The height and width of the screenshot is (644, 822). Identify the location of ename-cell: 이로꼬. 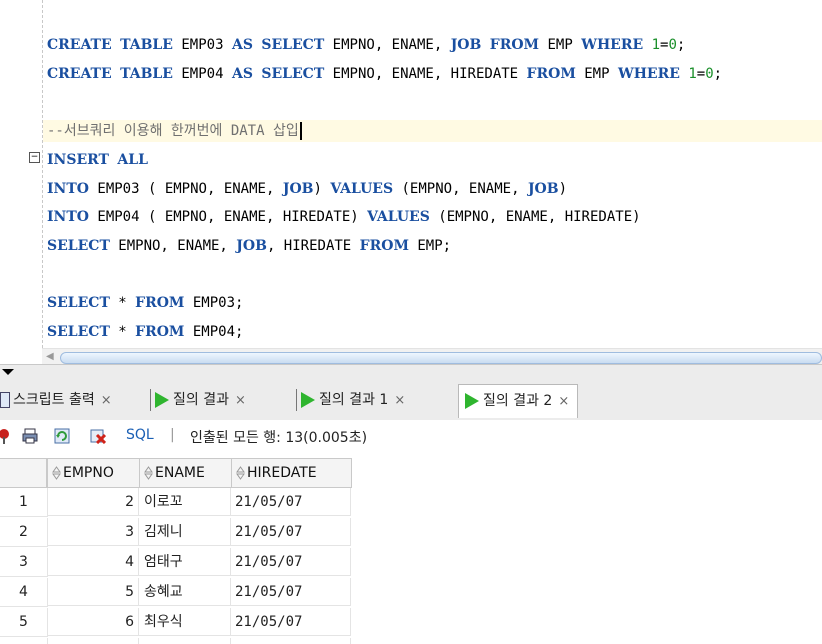
(185, 502).